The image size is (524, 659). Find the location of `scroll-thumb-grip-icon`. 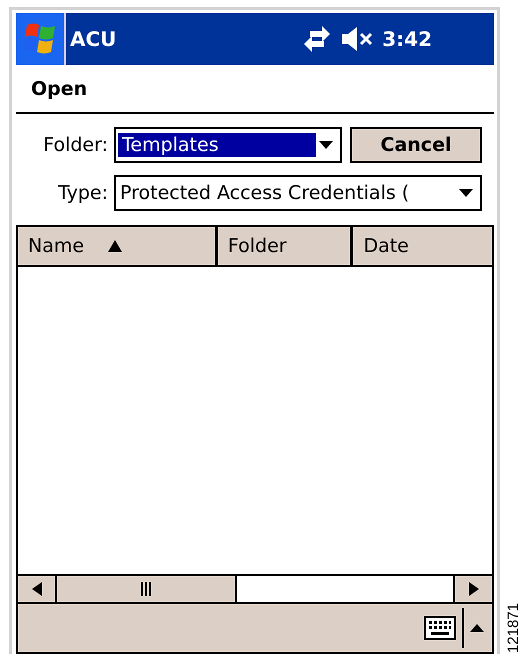

scroll-thumb-grip-icon is located at coordinates (146, 589).